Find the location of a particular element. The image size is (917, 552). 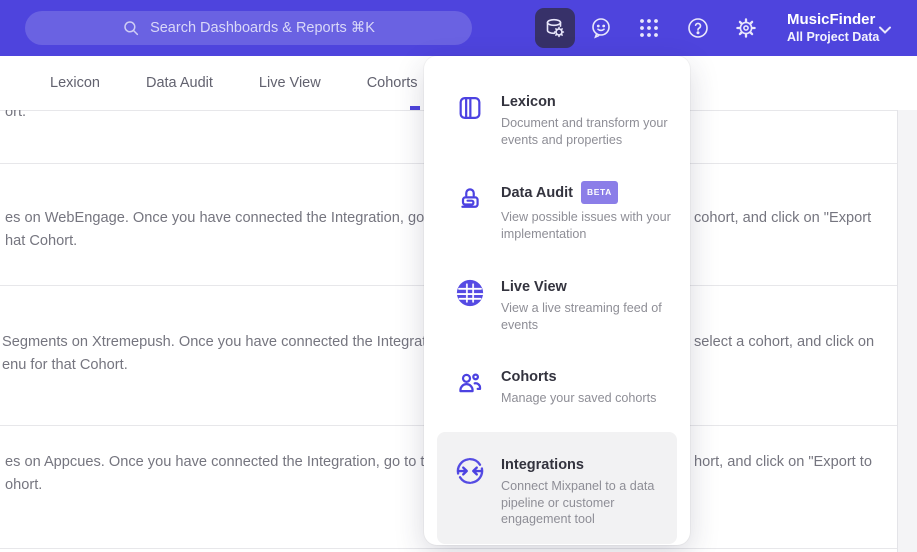

gear-icon is located at coordinates (746, 28).